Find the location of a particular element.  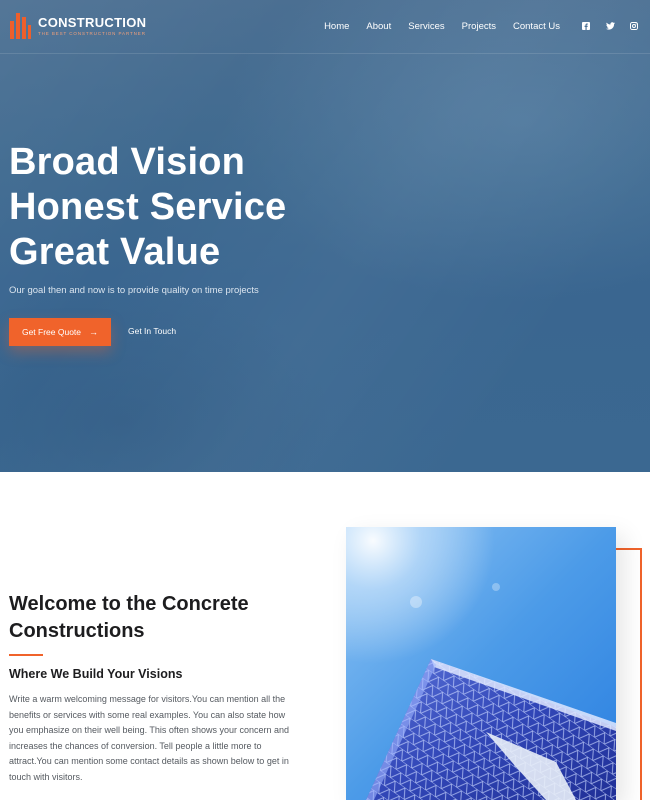

hero-line-2: Honest Service is located at coordinates (148, 207).